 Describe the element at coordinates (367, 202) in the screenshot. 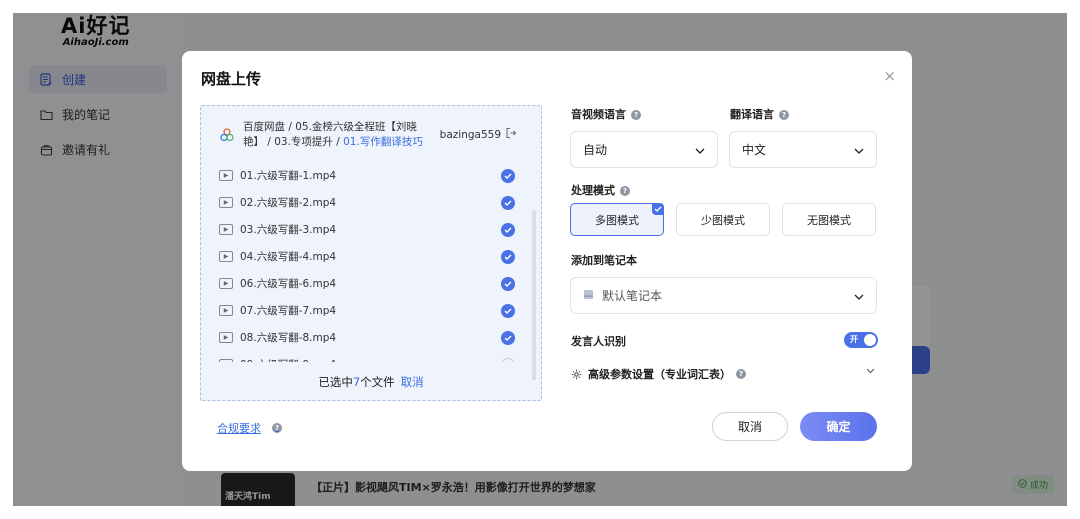

I see `file-list-item: ▶ 02.六级写翻-2.mp4` at that location.